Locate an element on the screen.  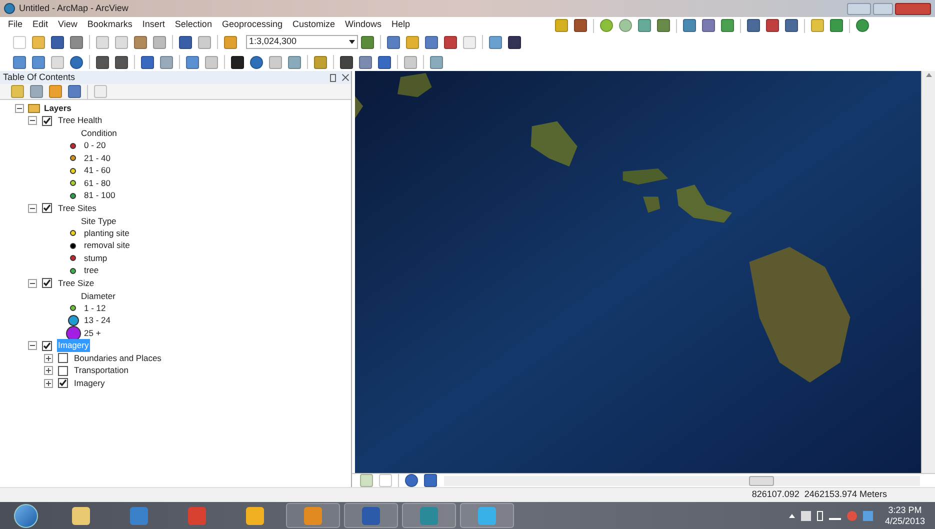
legend-label: 1 - 12 is located at coordinates (95, 308).